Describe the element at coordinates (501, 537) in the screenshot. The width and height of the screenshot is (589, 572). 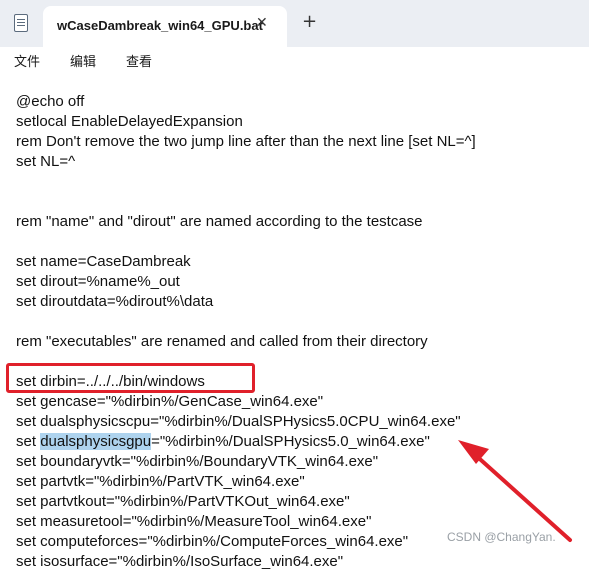
I see `watermark: CSDN @ChangYan.` at that location.